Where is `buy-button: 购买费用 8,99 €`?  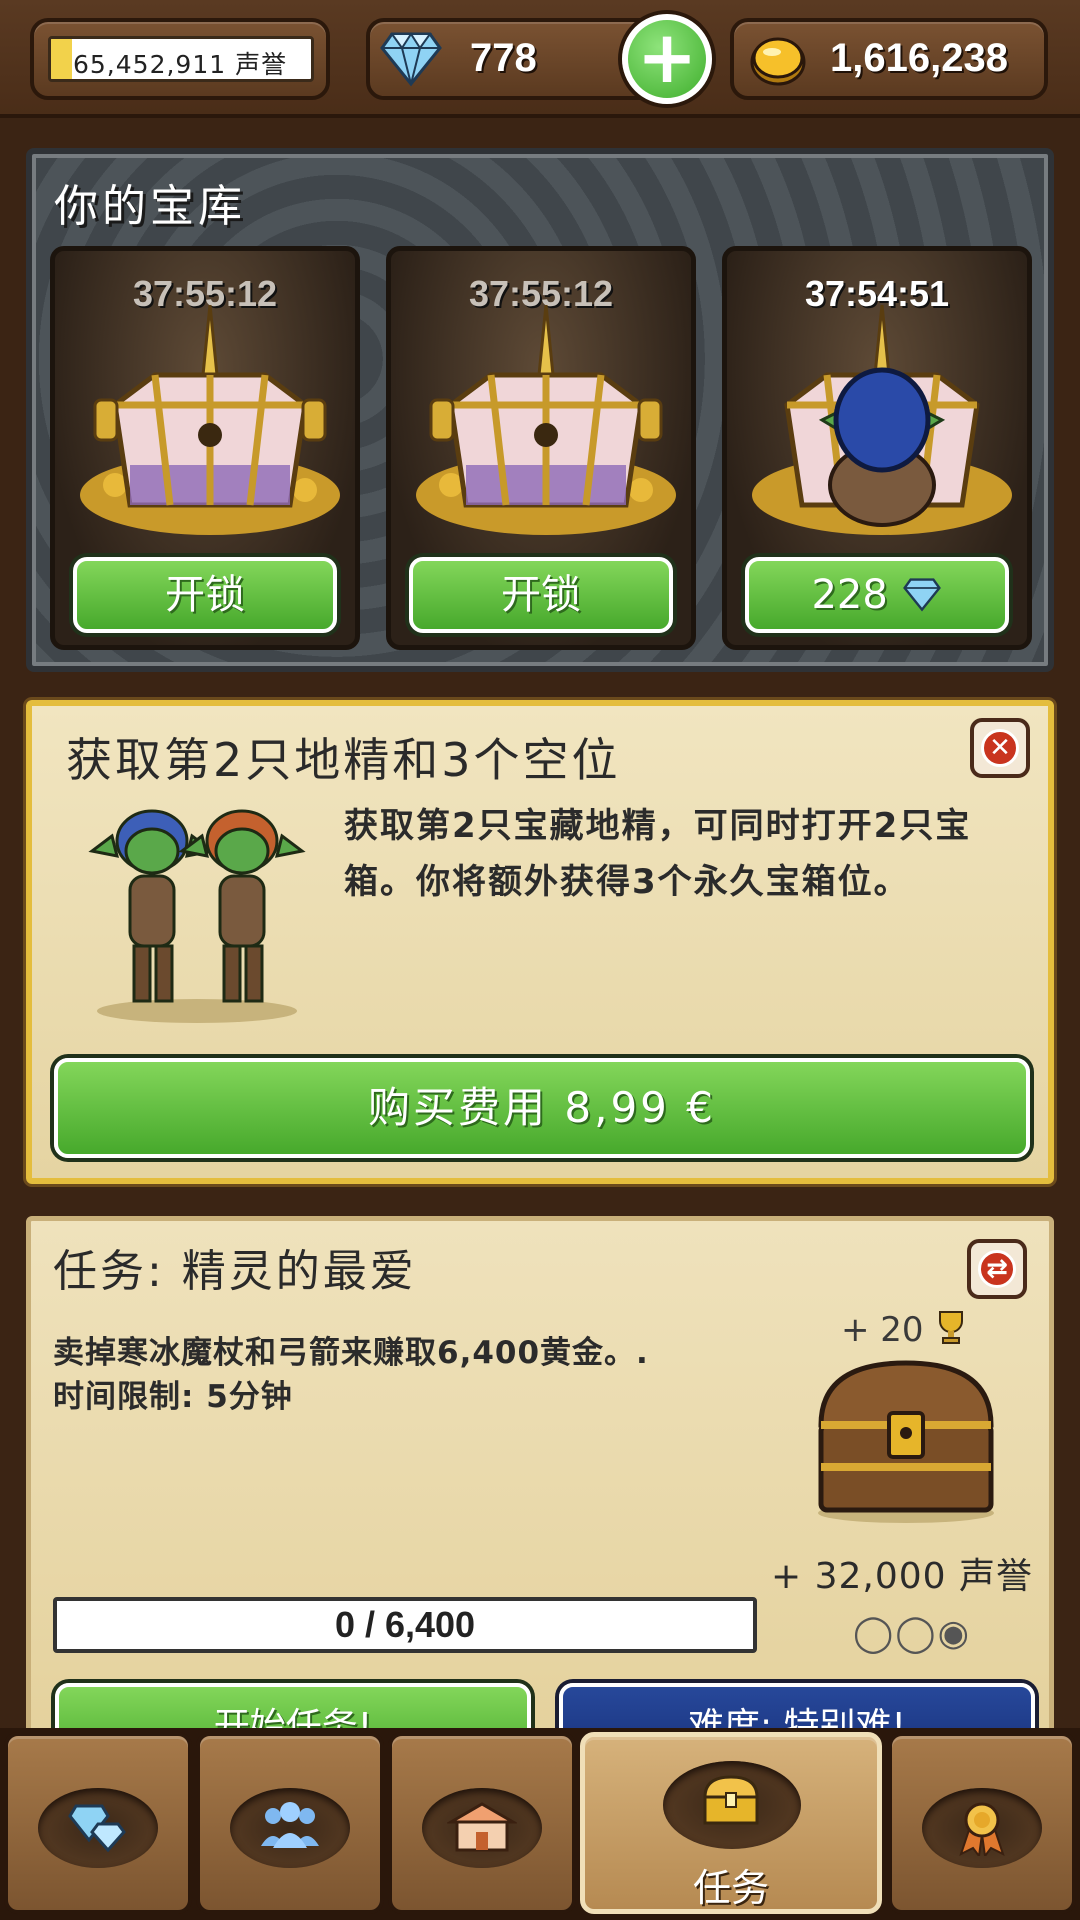 buy-button: 购买费用 8,99 € is located at coordinates (542, 1108).